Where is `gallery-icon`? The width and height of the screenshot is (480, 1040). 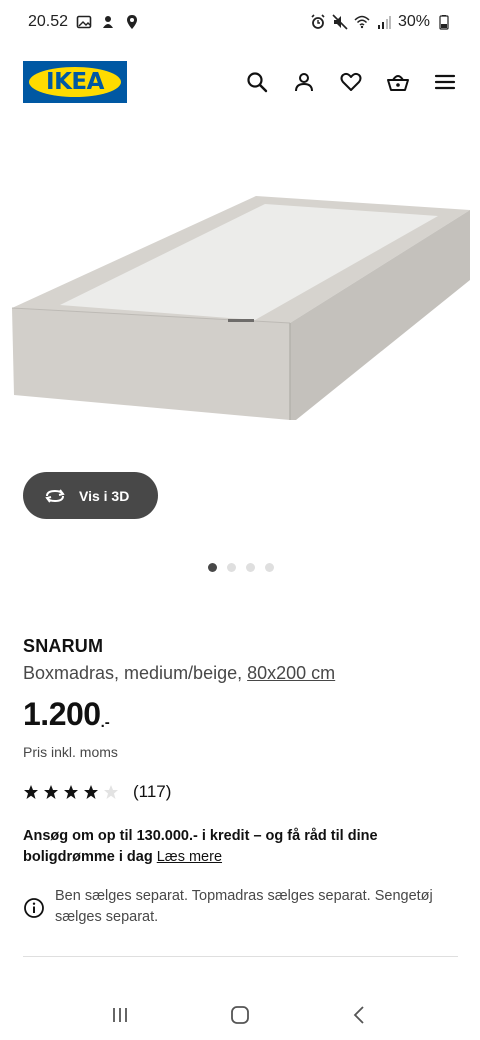
gallery-icon is located at coordinates (84, 22).